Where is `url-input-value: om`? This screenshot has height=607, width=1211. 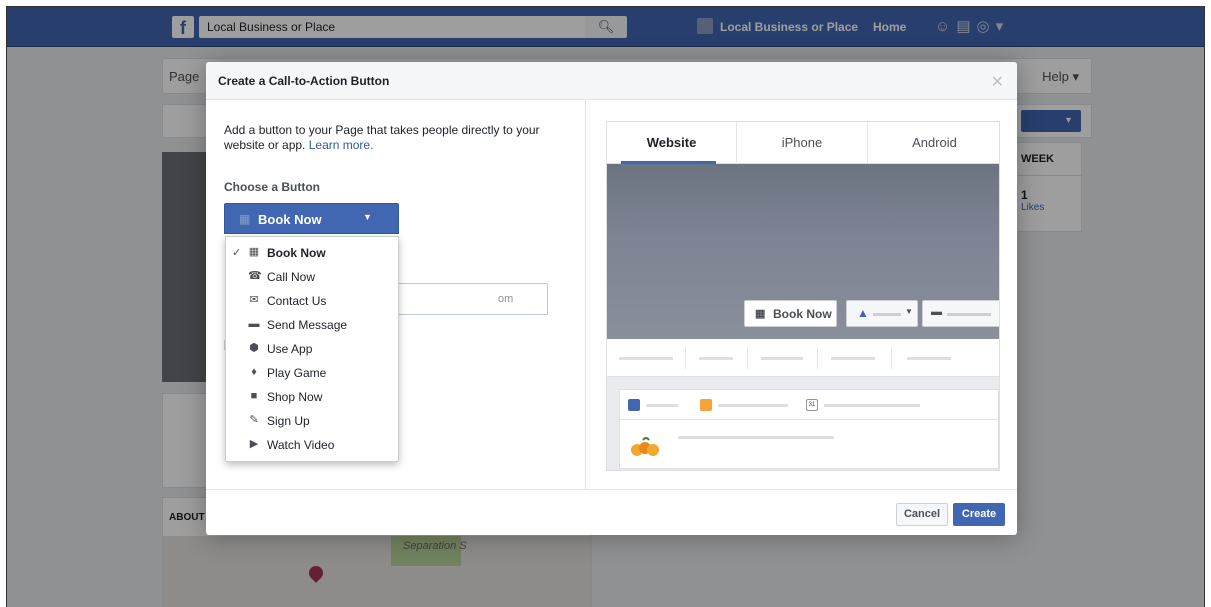 url-input-value: om is located at coordinates (506, 299).